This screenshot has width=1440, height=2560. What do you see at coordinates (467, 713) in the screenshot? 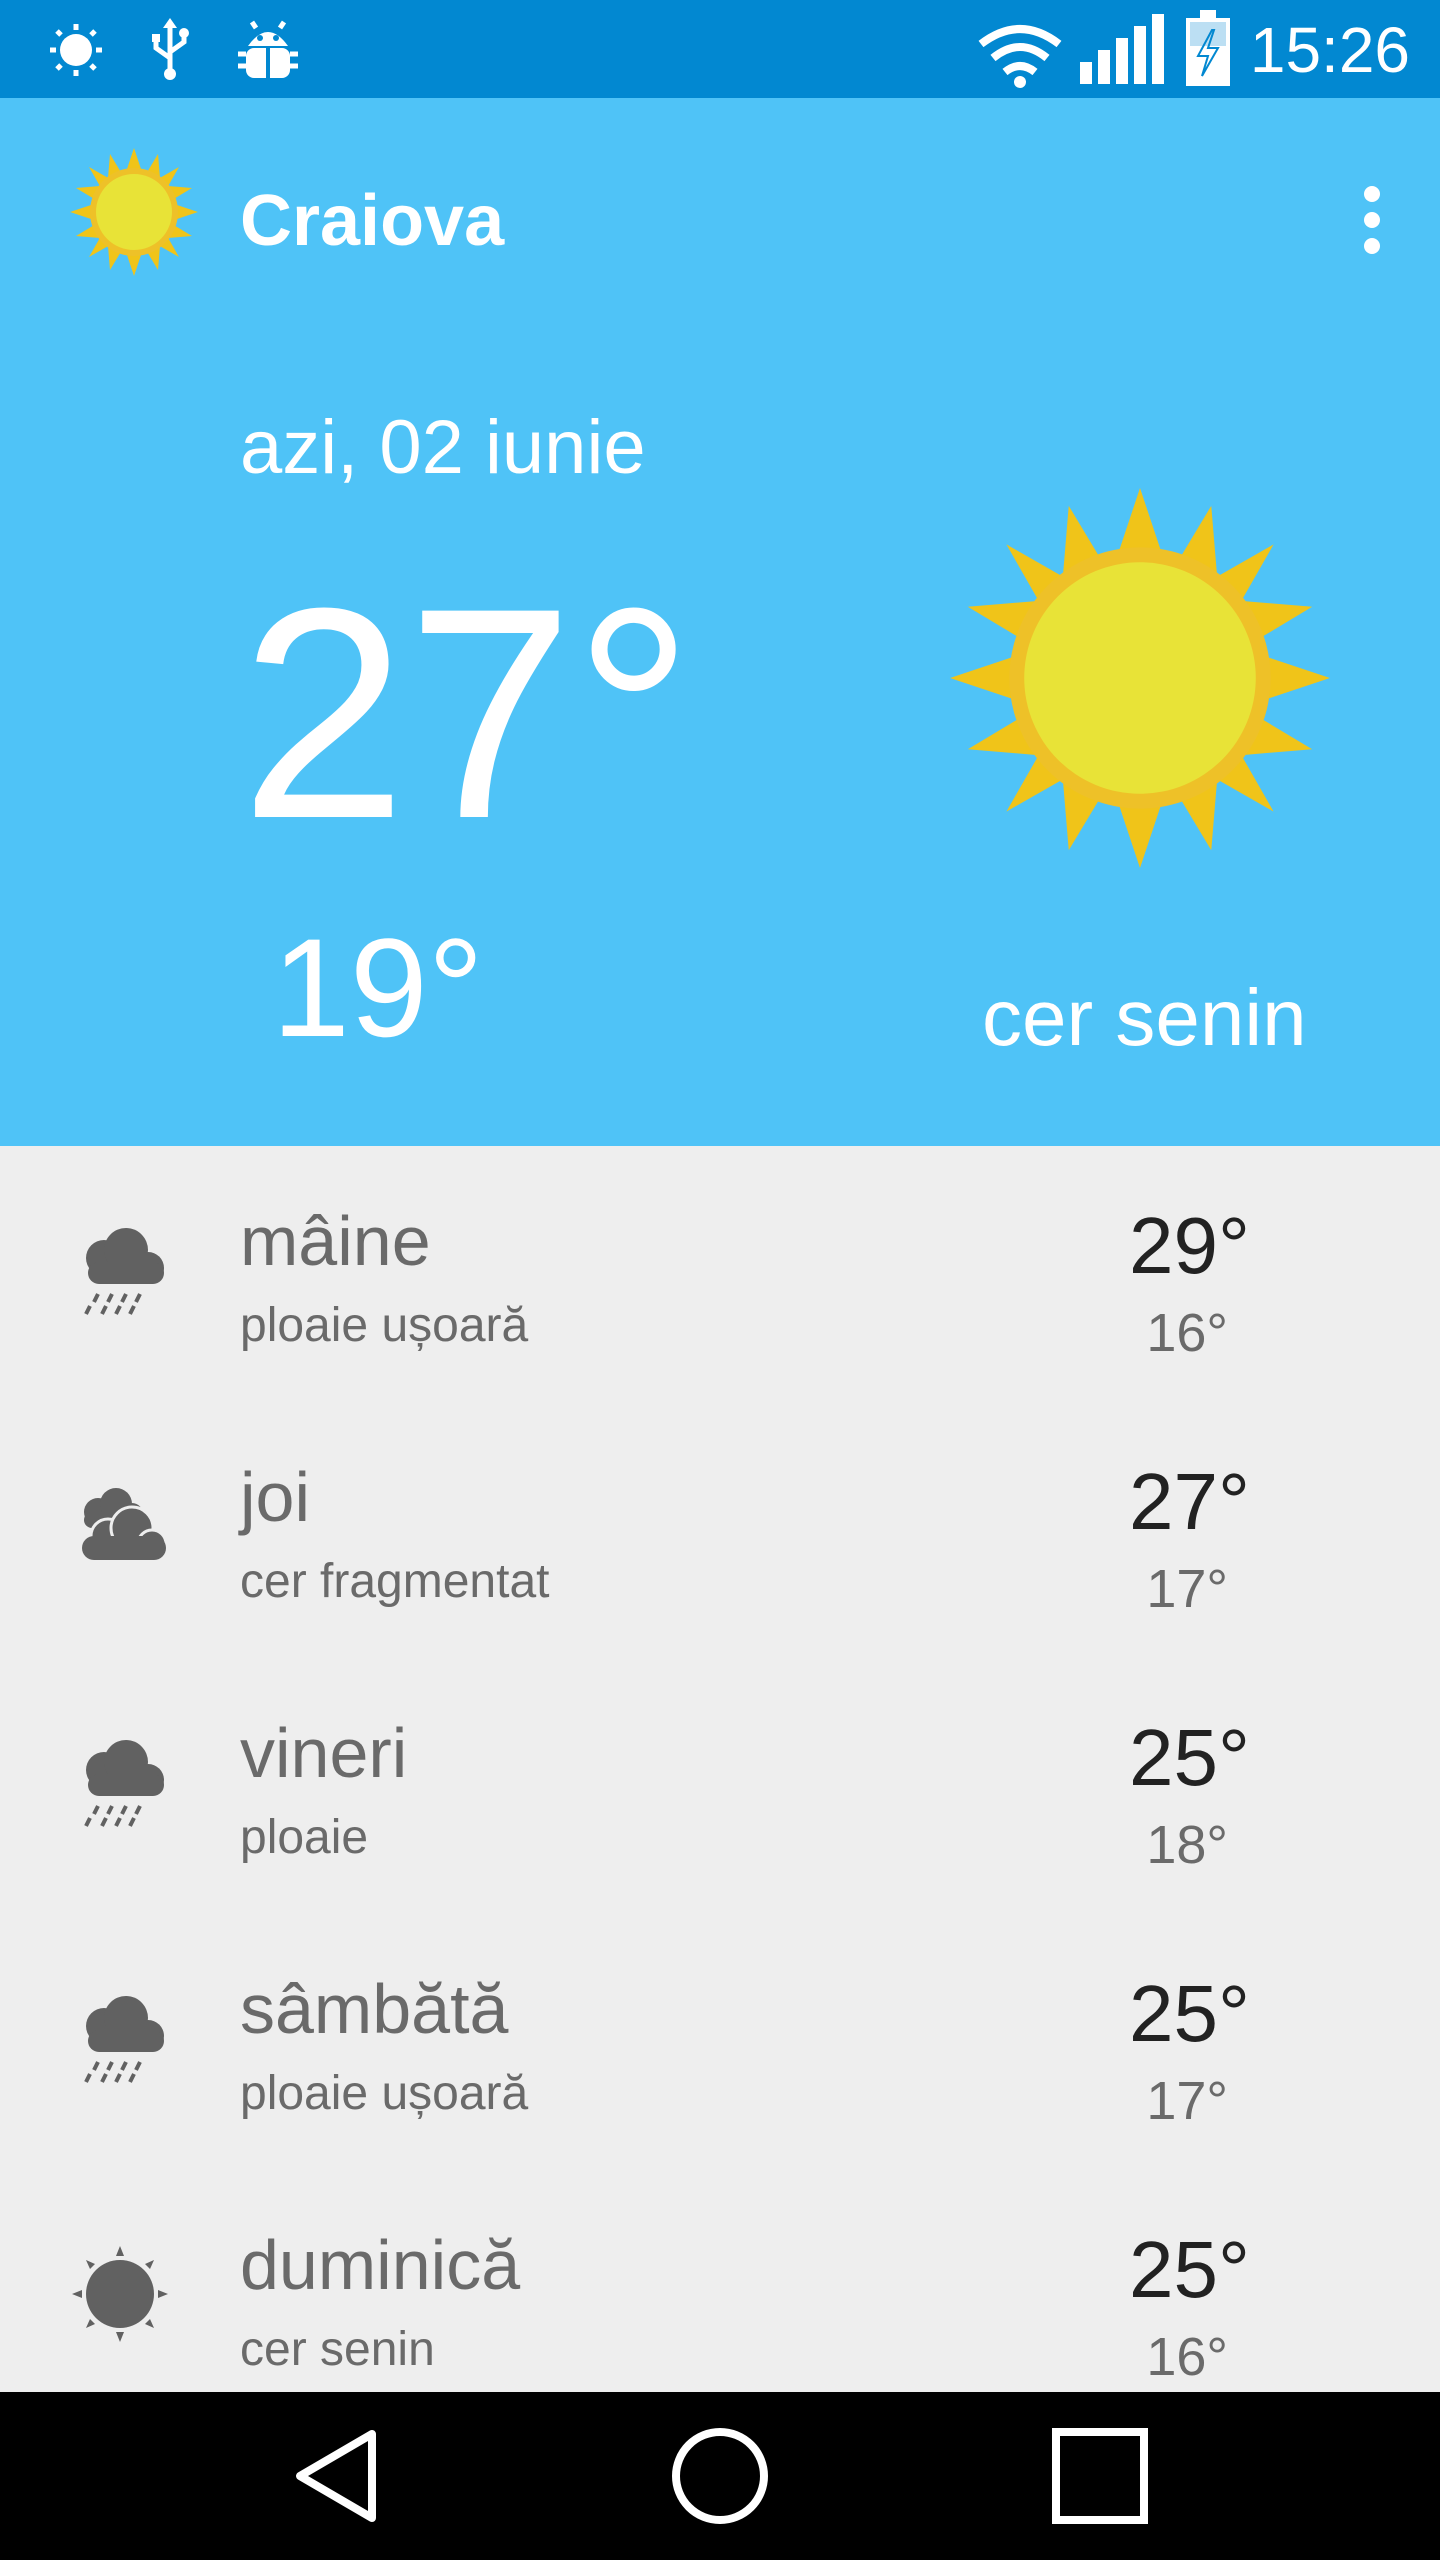
I see `today-high-temp: 27°` at bounding box center [467, 713].